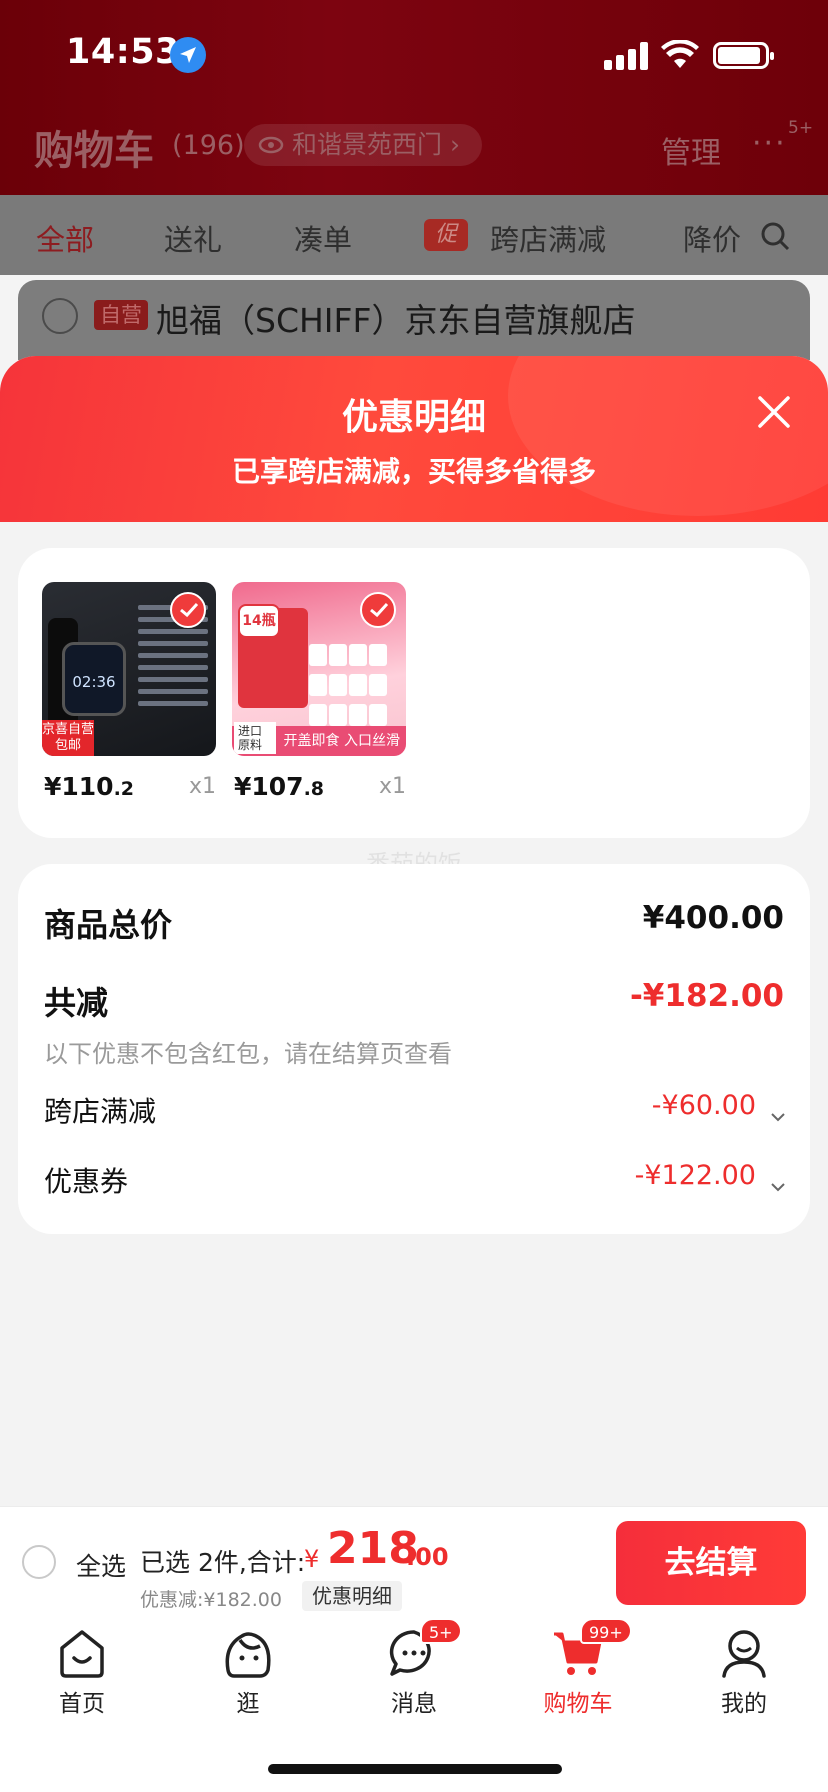  Describe the element at coordinates (108, 925) in the screenshot. I see `total-price-label: 商品总价` at that location.